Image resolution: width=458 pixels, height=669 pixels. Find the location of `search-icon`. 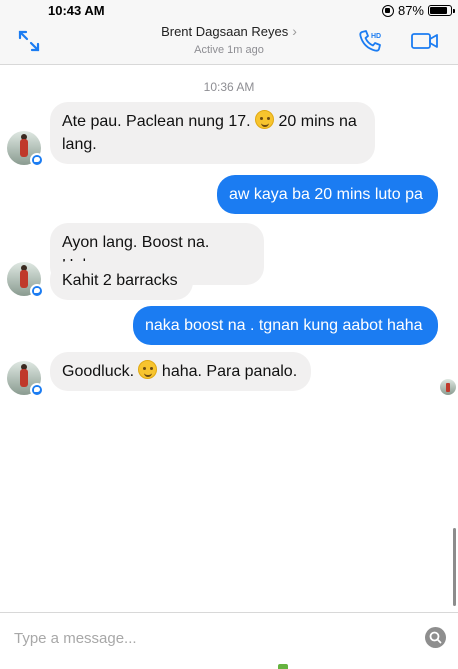

search-icon is located at coordinates (435, 637).